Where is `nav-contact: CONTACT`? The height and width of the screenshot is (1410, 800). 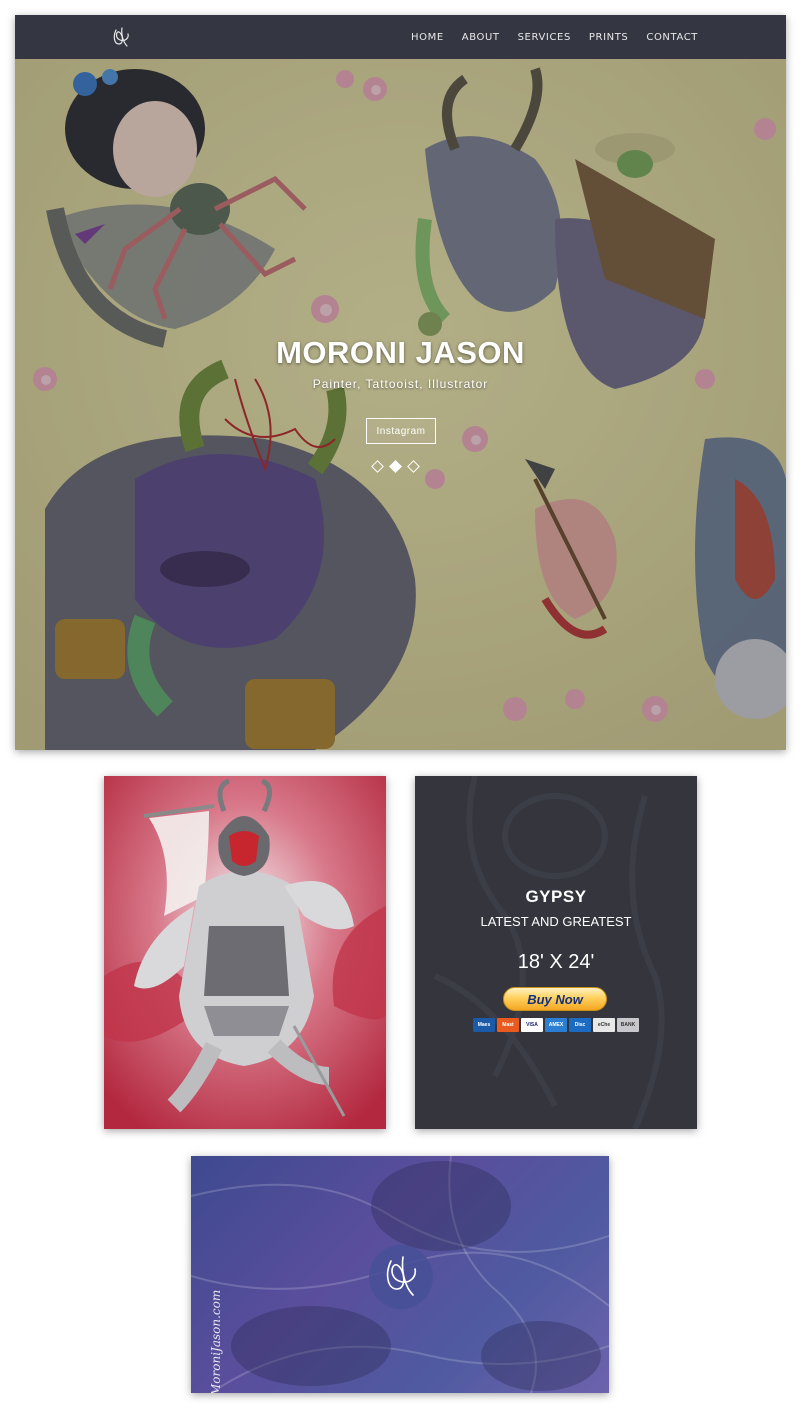 nav-contact: CONTACT is located at coordinates (672, 37).